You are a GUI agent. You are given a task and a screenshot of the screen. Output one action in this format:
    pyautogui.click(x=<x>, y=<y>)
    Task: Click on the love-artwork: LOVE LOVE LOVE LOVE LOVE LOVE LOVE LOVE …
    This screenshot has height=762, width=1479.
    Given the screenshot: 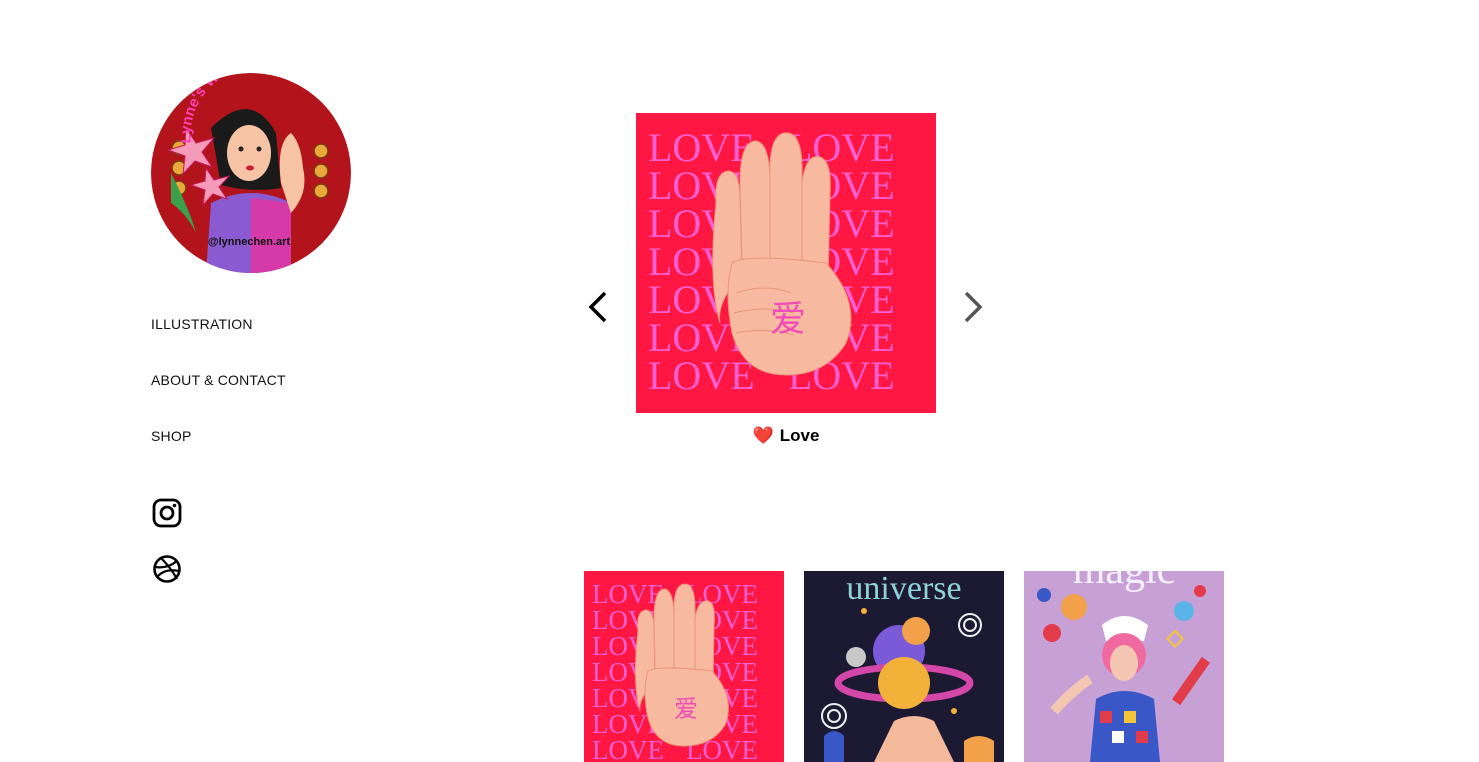 What is the action you would take?
    pyautogui.click(x=786, y=263)
    